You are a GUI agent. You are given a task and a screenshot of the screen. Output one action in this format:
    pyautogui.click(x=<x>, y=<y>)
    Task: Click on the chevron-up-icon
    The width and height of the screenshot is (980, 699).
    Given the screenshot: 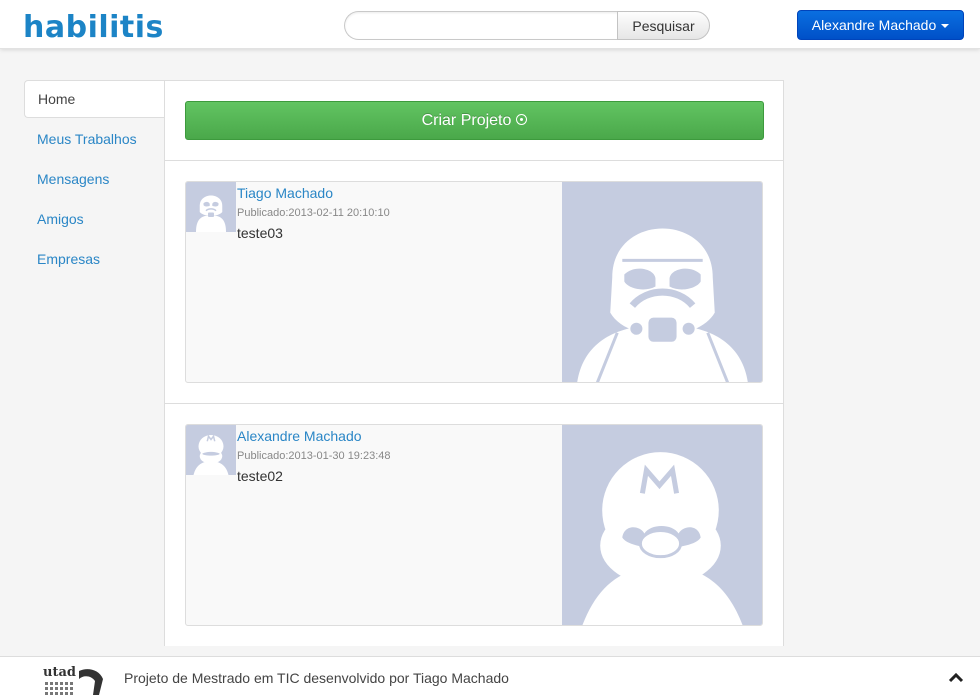 What is the action you would take?
    pyautogui.click(x=956, y=678)
    